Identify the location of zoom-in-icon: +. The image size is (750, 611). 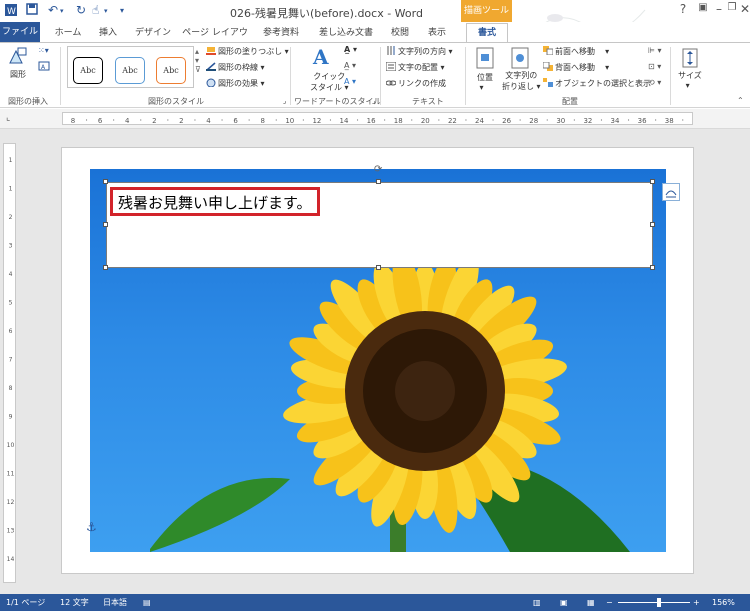
(696, 602).